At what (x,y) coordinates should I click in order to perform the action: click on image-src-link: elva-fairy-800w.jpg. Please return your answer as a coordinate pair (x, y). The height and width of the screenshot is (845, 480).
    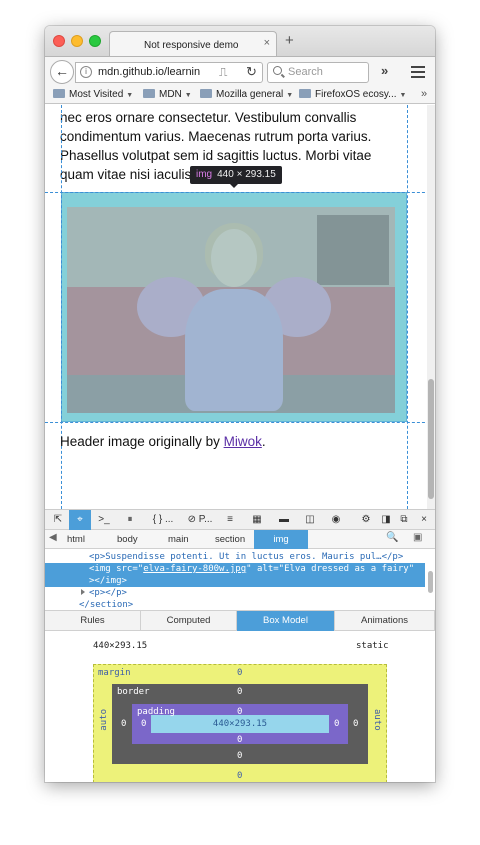
    Looking at the image, I should click on (194, 569).